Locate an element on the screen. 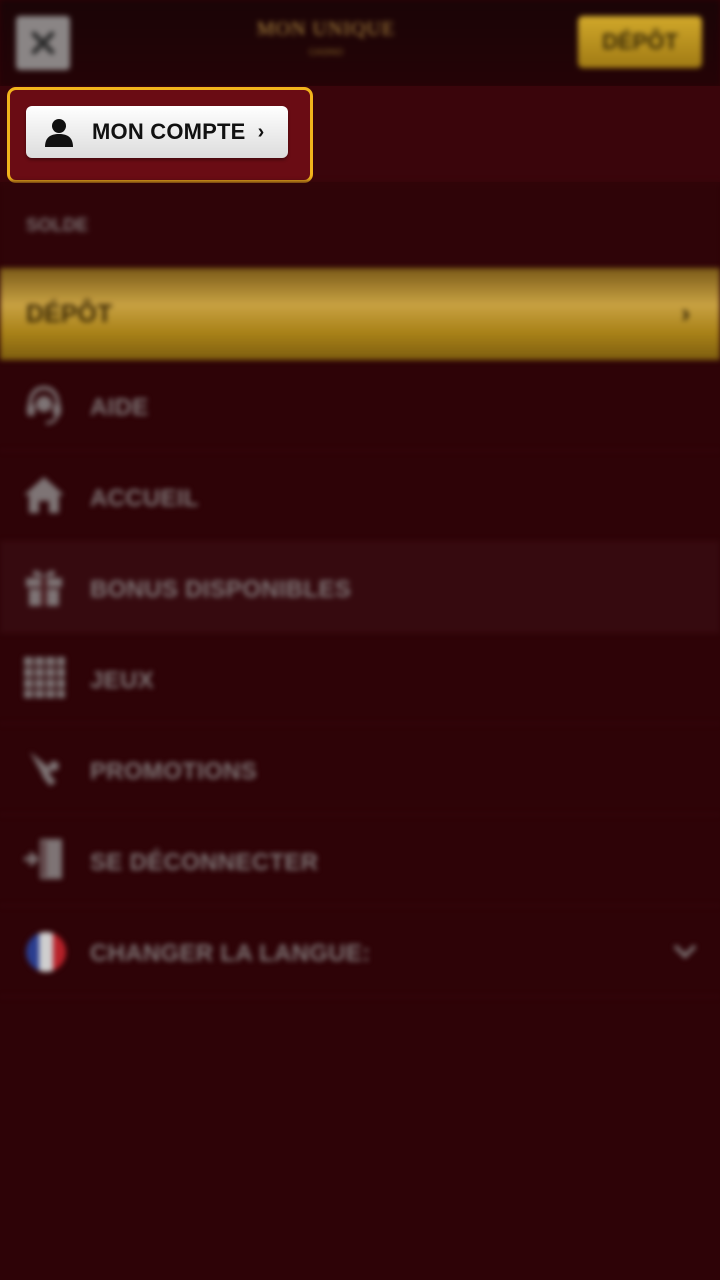  close-button is located at coordinates (43, 43).